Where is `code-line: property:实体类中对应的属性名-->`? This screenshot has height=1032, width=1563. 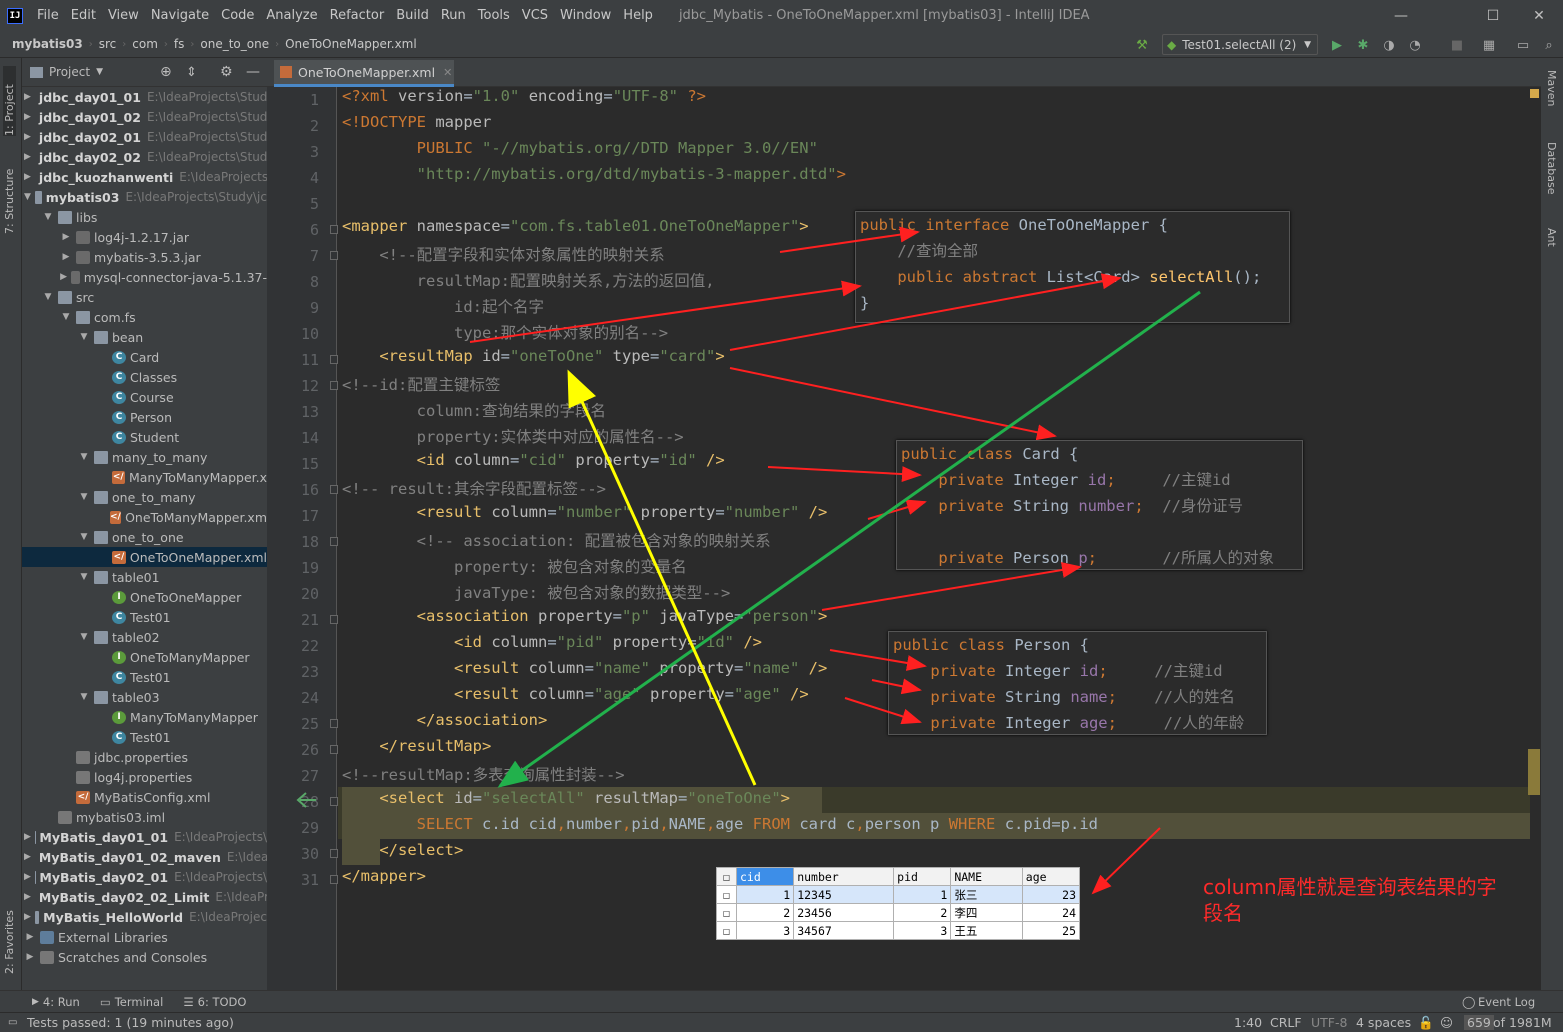 code-line: property:实体类中对应的属性名--> is located at coordinates (513, 438).